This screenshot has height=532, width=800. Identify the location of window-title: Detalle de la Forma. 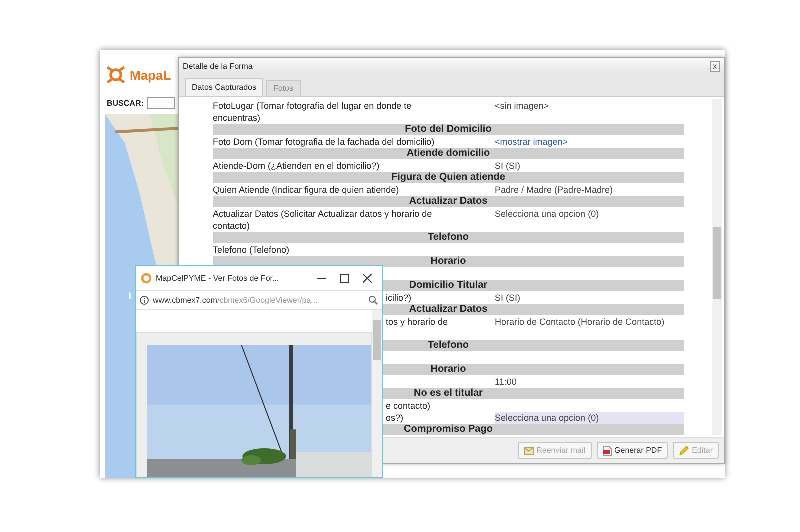
(218, 66).